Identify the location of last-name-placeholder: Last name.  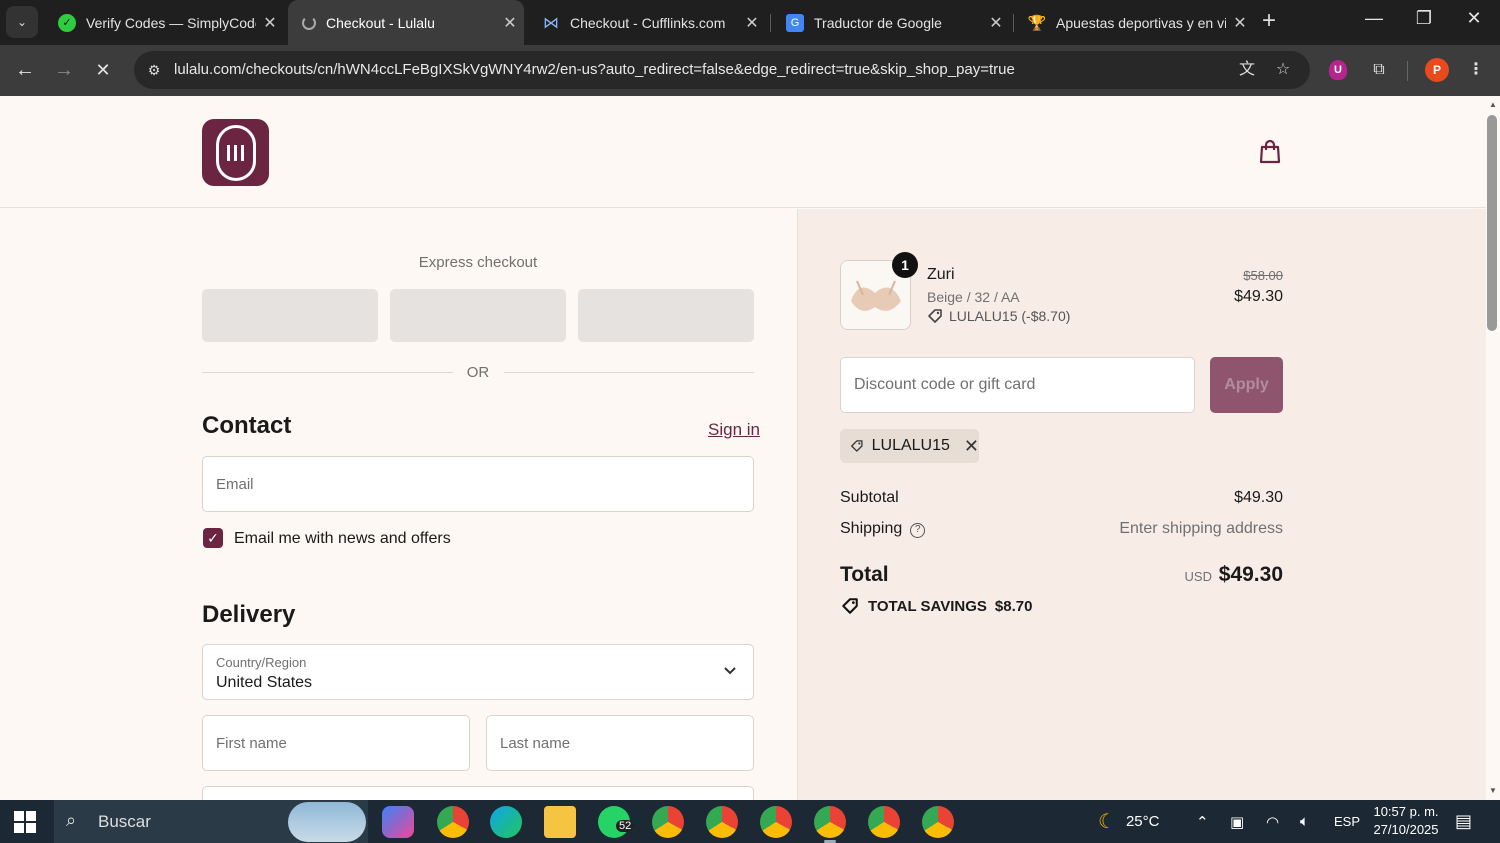
(535, 743).